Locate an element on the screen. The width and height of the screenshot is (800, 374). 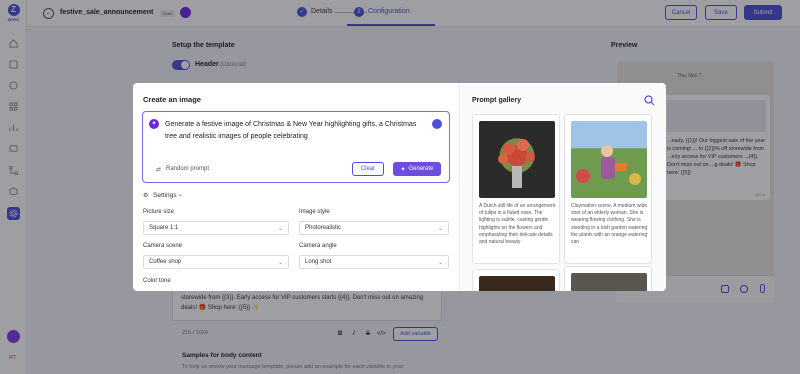
modal-title: Create an image is located at coordinates (172, 99).